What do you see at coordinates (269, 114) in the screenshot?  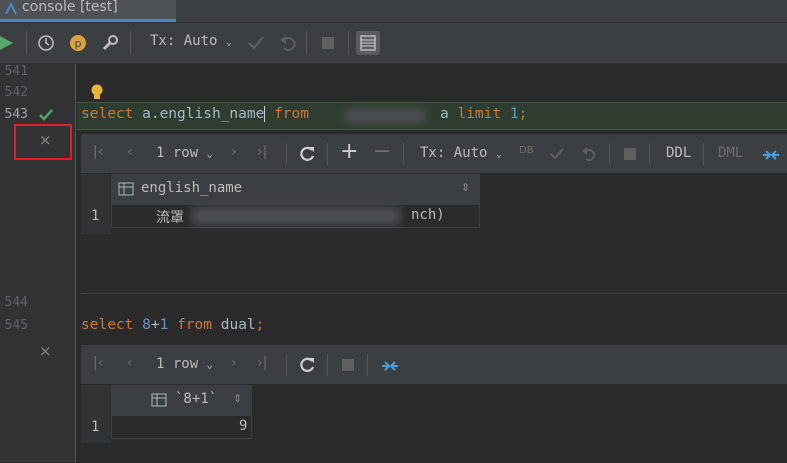 I see `text-caret` at bounding box center [269, 114].